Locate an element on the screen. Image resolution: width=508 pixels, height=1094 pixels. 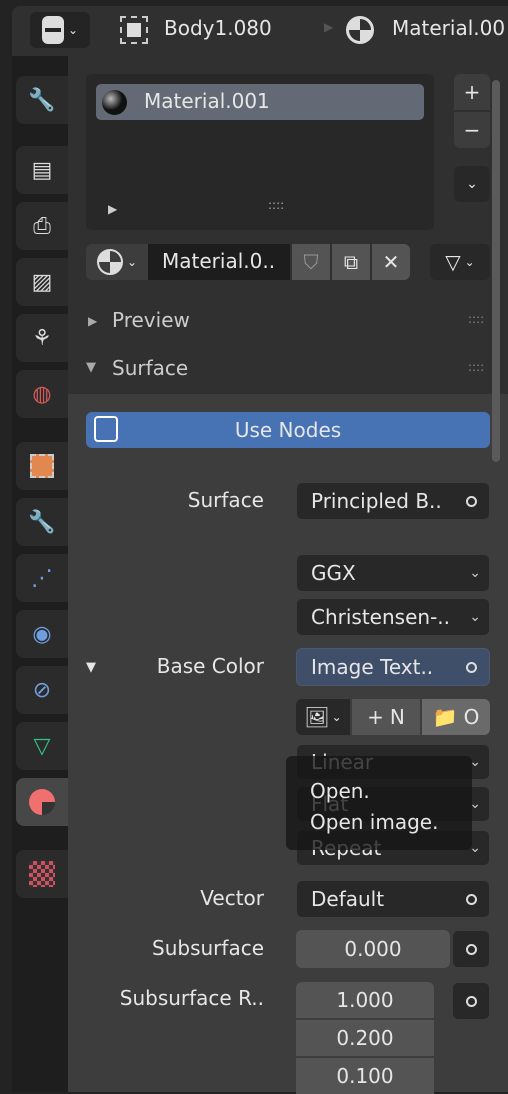
use-nodes-button: Use Nodes is located at coordinates (288, 430).